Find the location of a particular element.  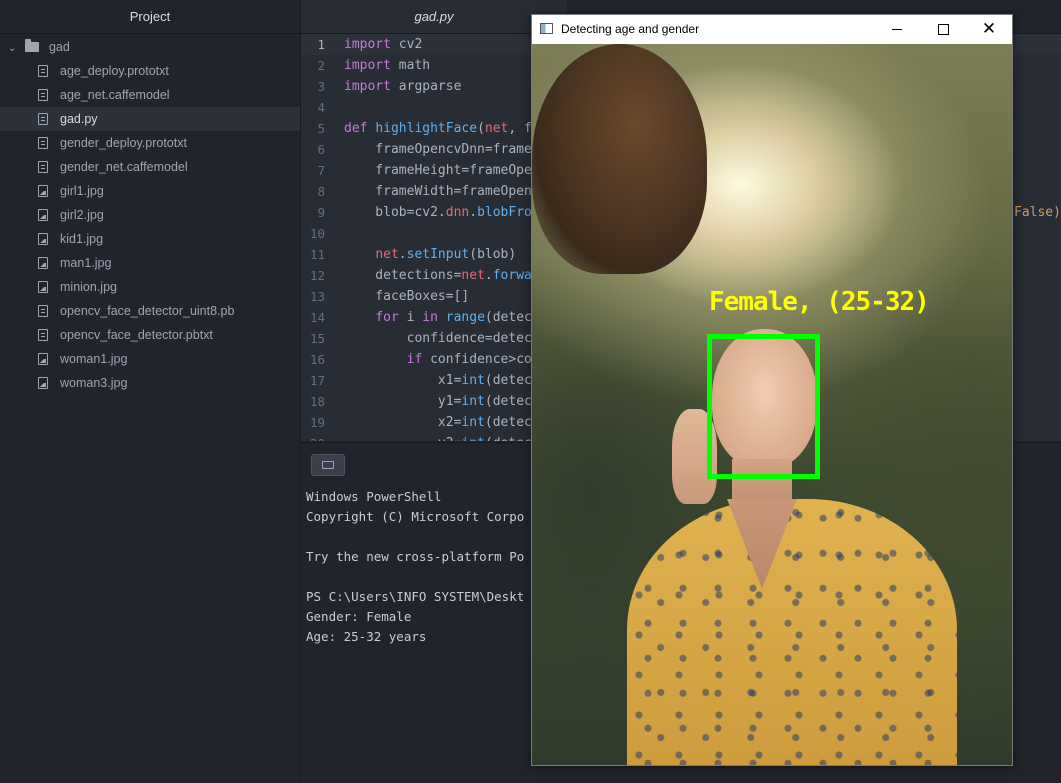

tree-file-item: age_net.caffemodel is located at coordinates (150, 95).